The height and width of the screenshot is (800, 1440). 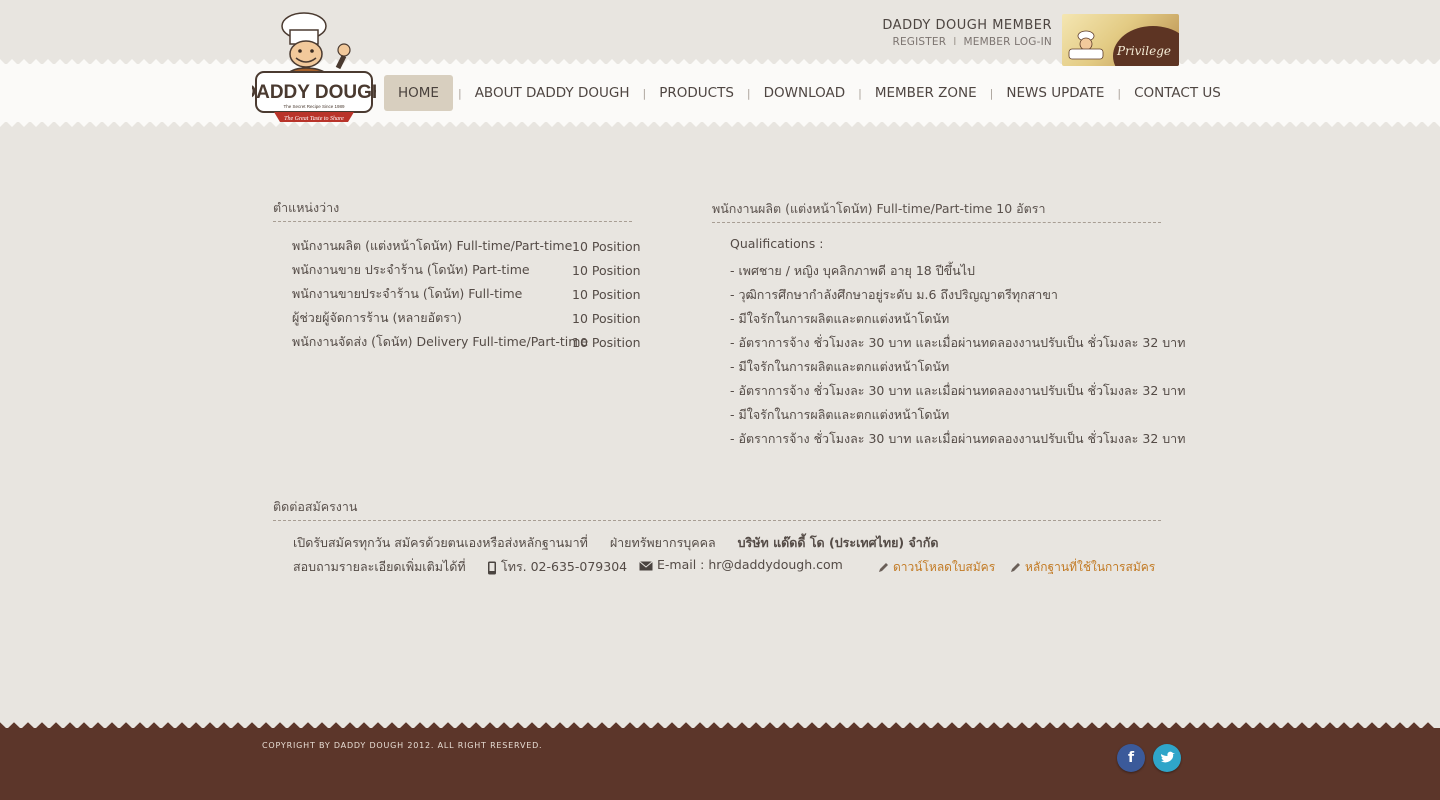 What do you see at coordinates (452, 210) in the screenshot?
I see `positions-heading: ตำแหน่งว่าง` at bounding box center [452, 210].